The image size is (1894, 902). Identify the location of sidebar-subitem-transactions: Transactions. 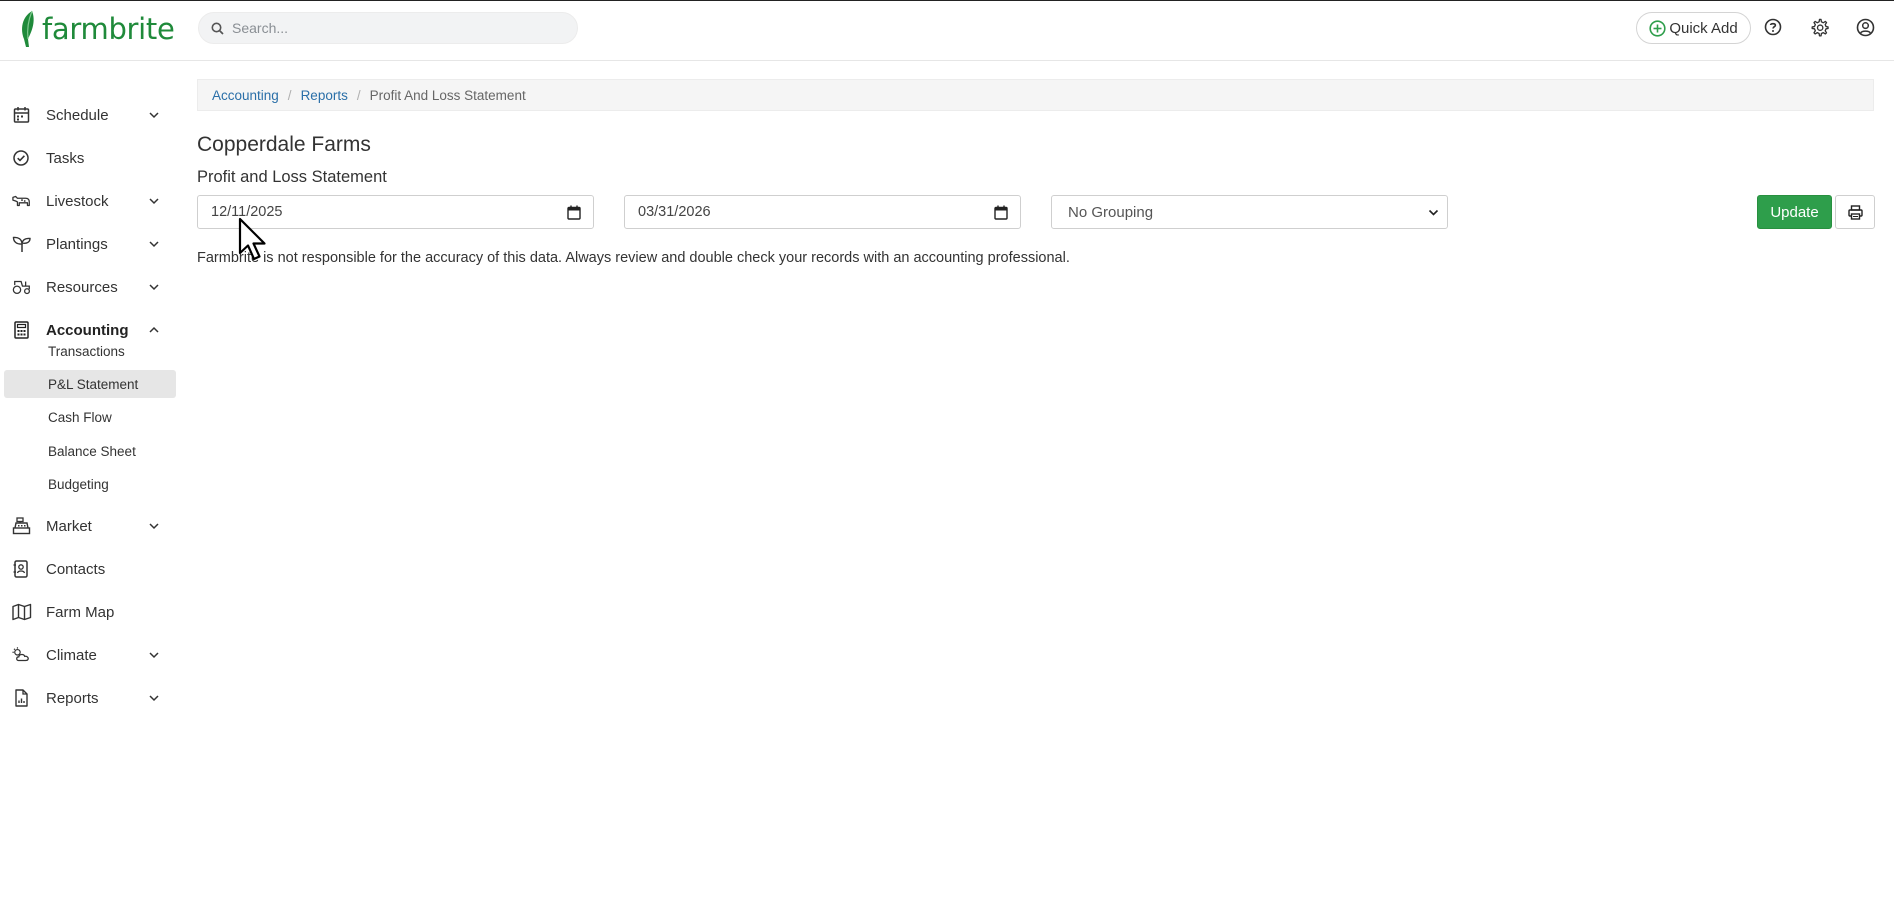
(90, 351).